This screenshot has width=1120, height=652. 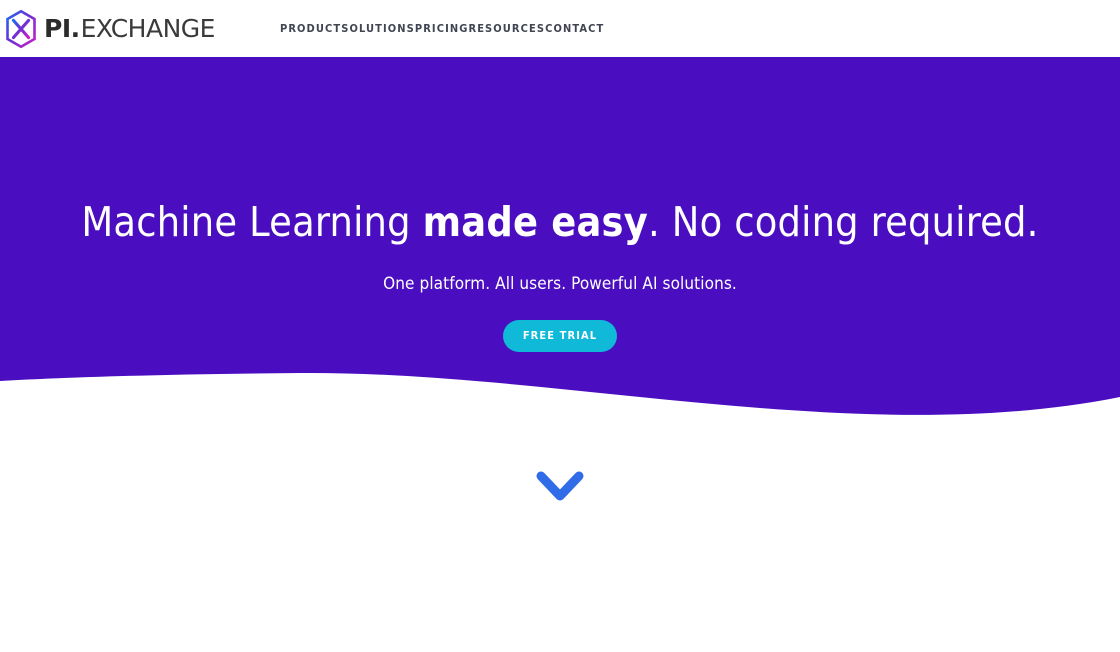 I want to click on nav-item-resources: RESOURCES, so click(x=506, y=28).